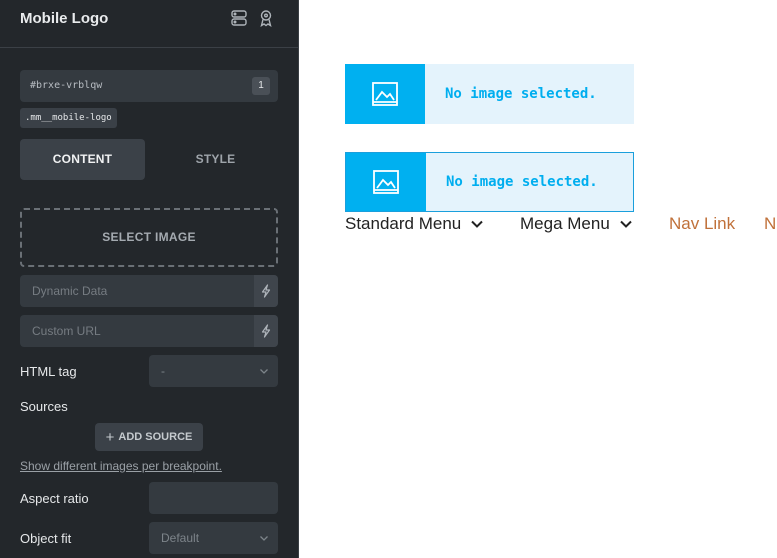 The width and height of the screenshot is (777, 558). I want to click on tab-content: CONTENT, so click(82, 159).